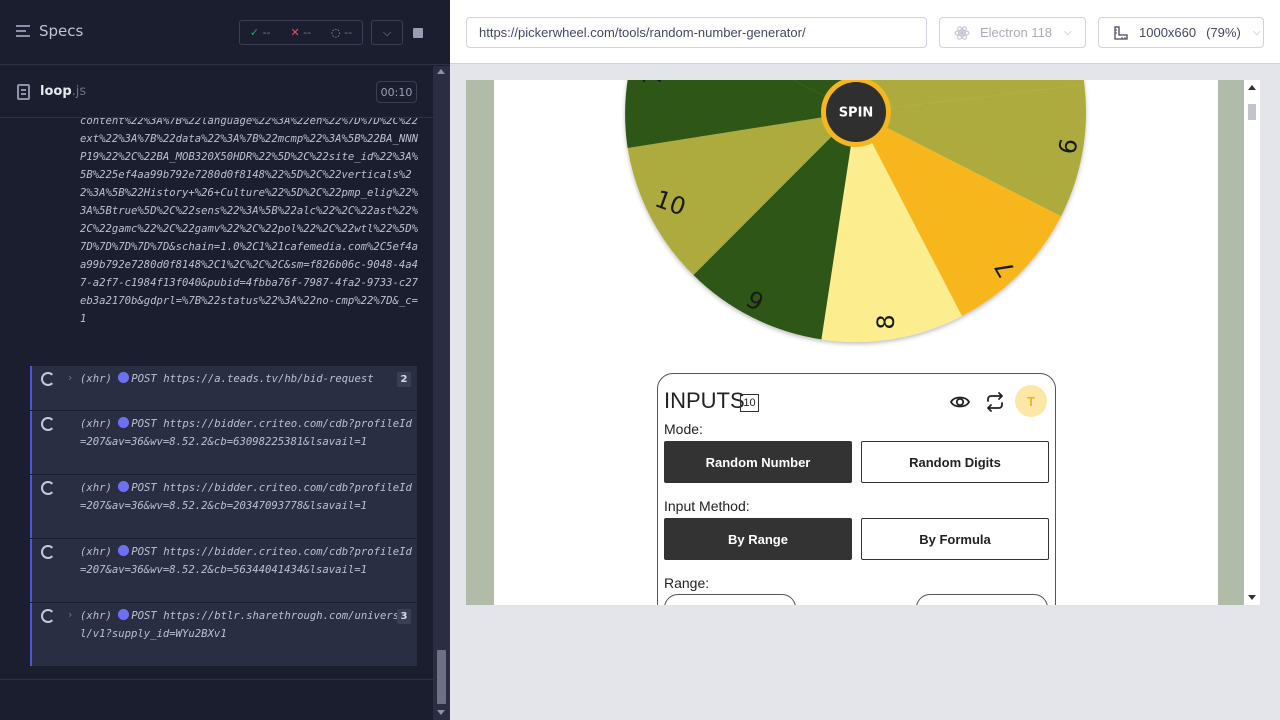  I want to click on input-method-label: Input Method:, so click(707, 506).